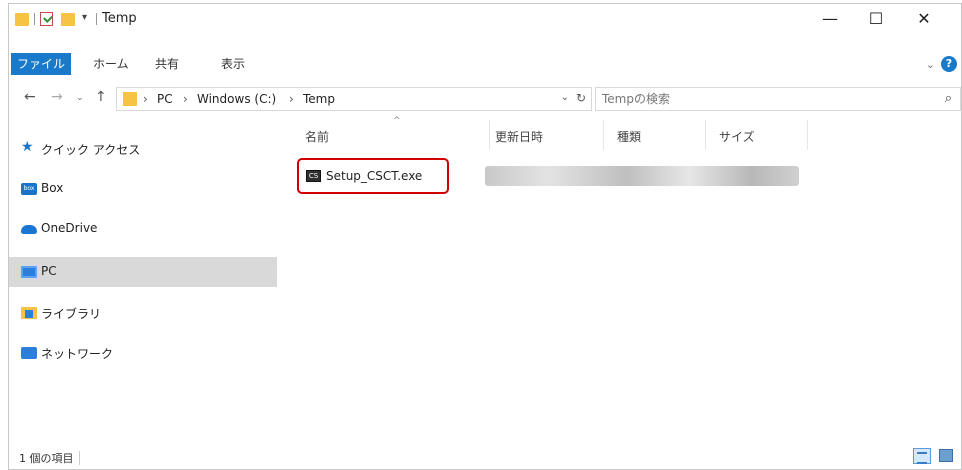  Describe the element at coordinates (167, 64) in the screenshot. I see `tab-share: 共有` at that location.